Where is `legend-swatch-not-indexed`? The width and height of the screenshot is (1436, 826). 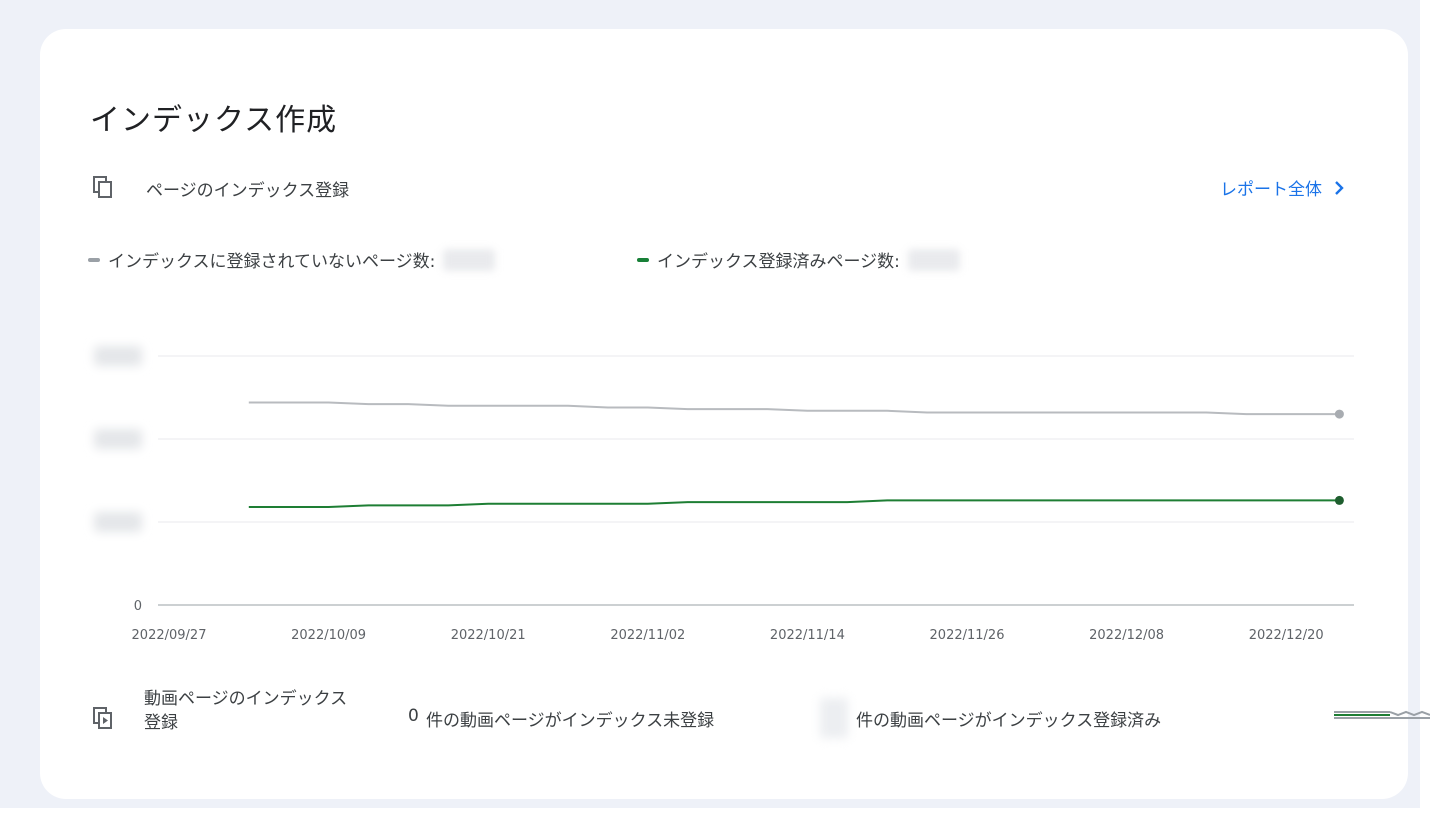 legend-swatch-not-indexed is located at coordinates (94, 259).